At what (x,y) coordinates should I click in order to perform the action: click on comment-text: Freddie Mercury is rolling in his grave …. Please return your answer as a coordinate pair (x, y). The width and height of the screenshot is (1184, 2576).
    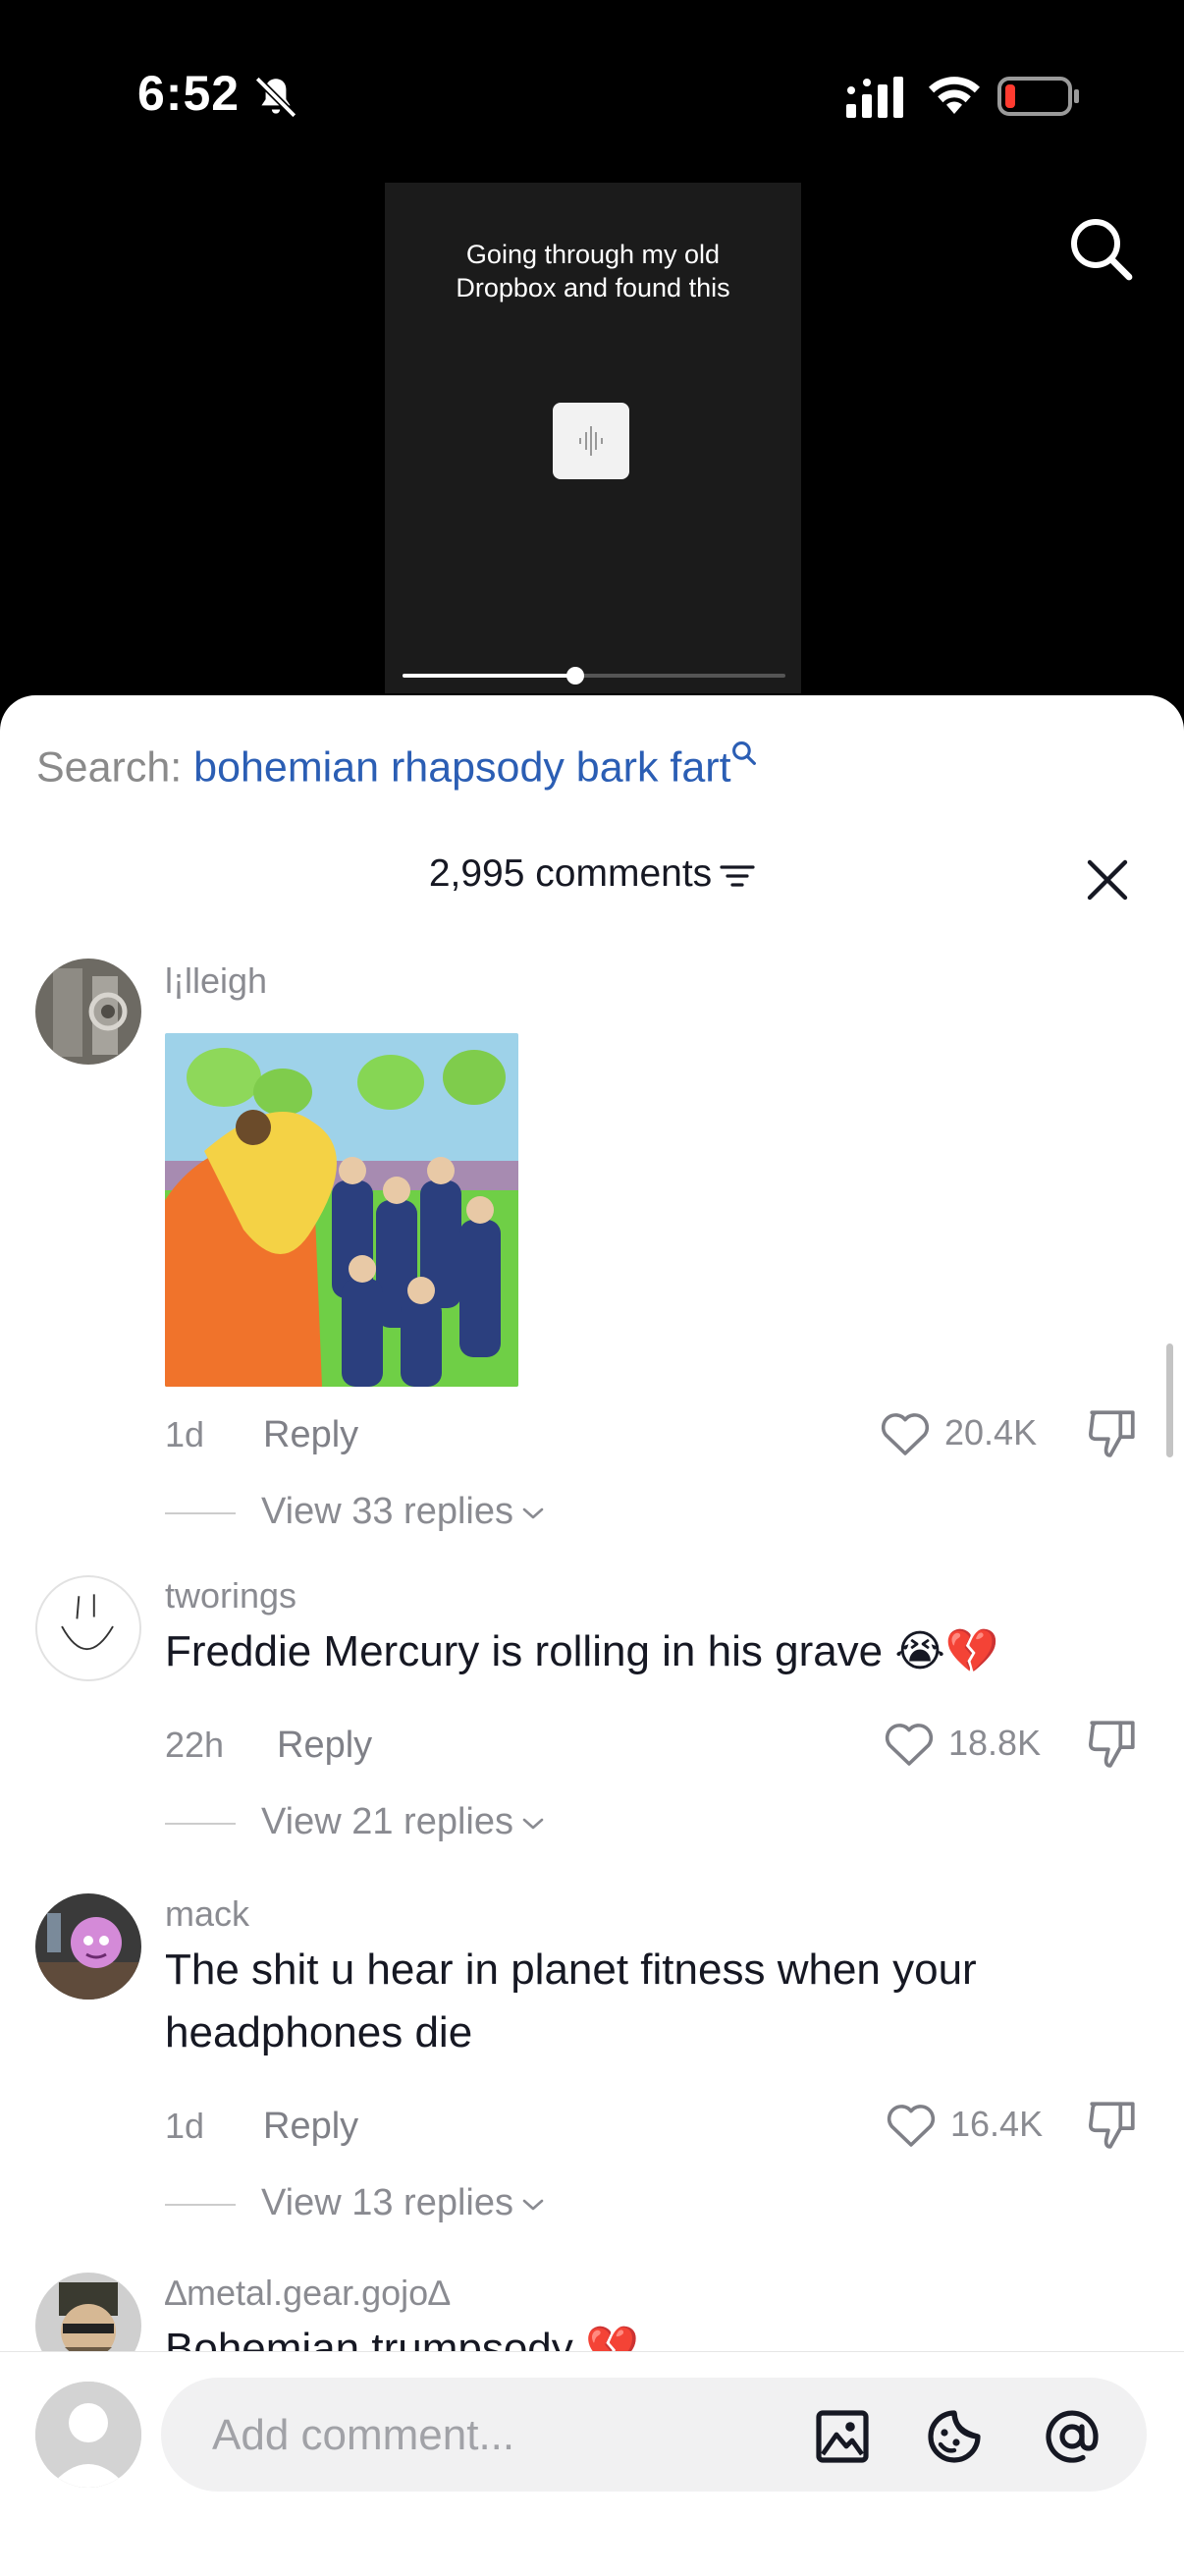
    Looking at the image, I should click on (582, 1651).